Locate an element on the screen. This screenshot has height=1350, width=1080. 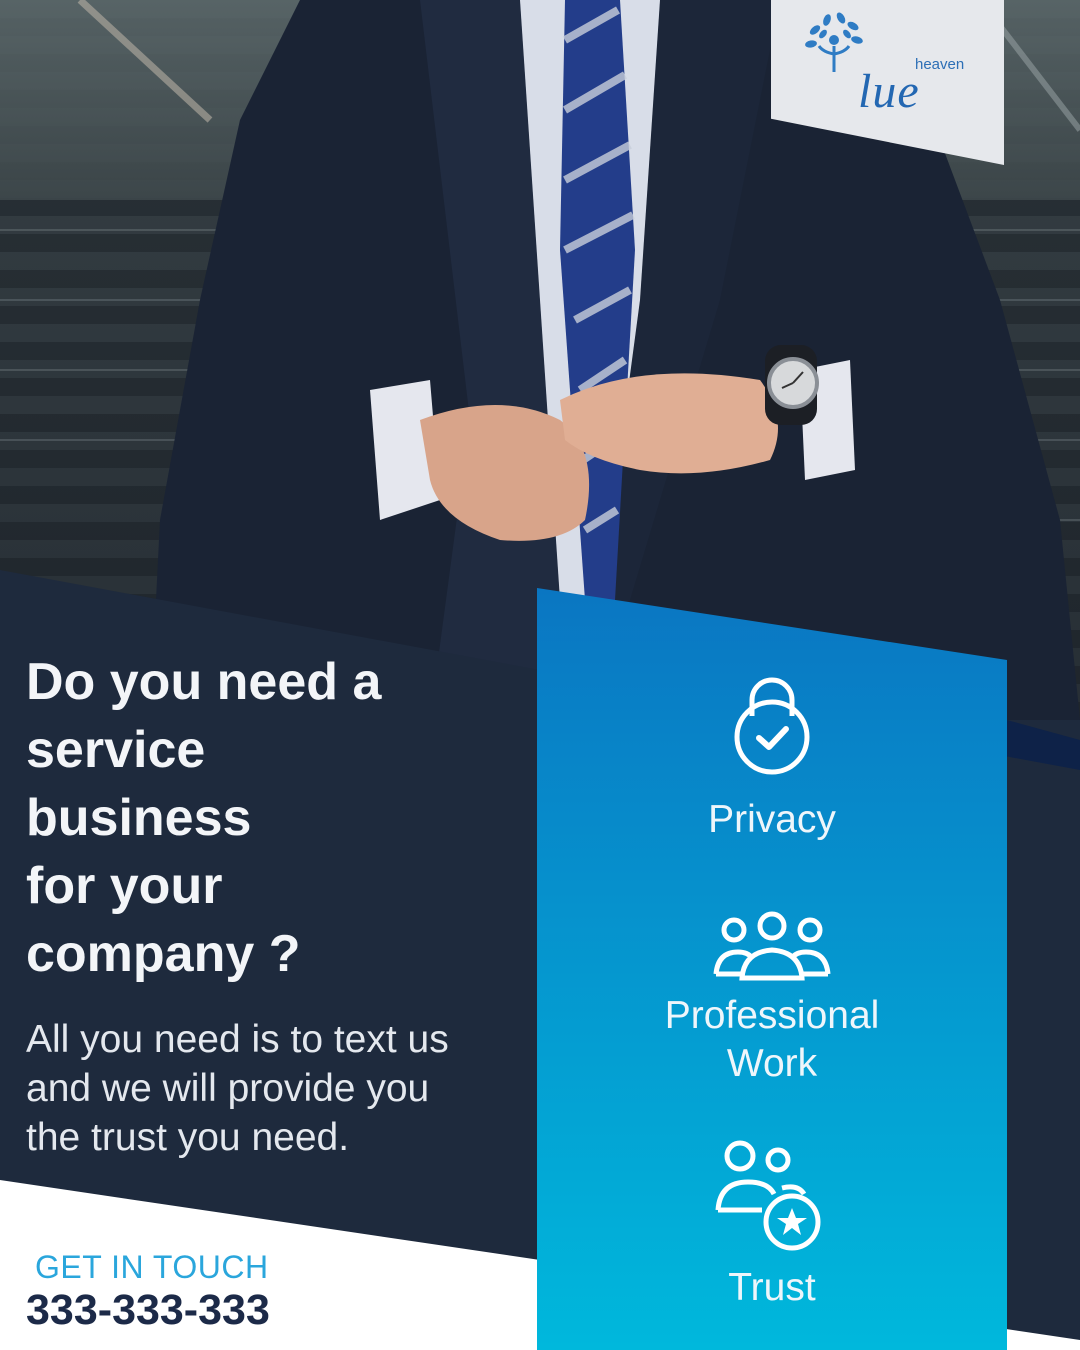
logo-small-text: heaven is located at coordinates (940, 64).